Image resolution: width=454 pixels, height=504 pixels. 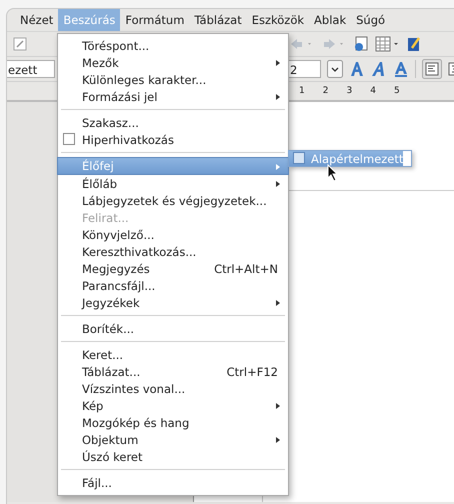 What do you see at coordinates (396, 91) in the screenshot?
I see `ruler-number: 5` at bounding box center [396, 91].